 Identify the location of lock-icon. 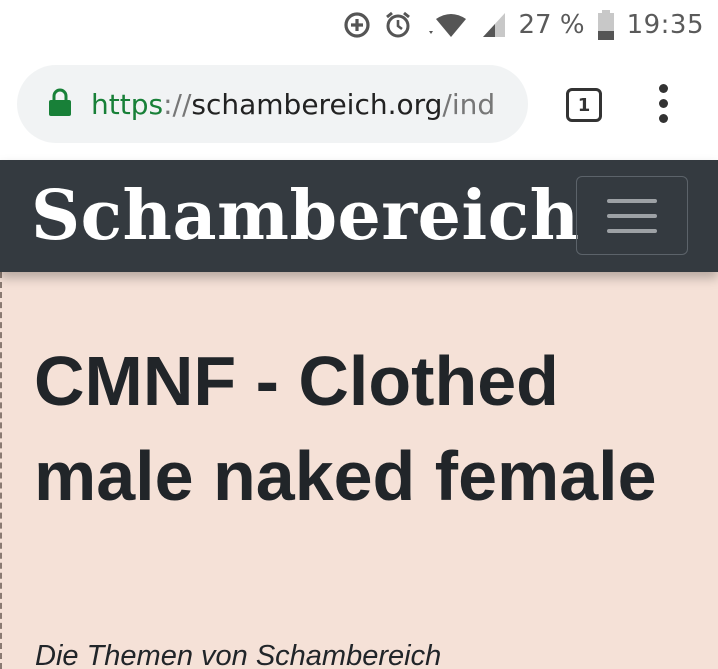
(69, 104).